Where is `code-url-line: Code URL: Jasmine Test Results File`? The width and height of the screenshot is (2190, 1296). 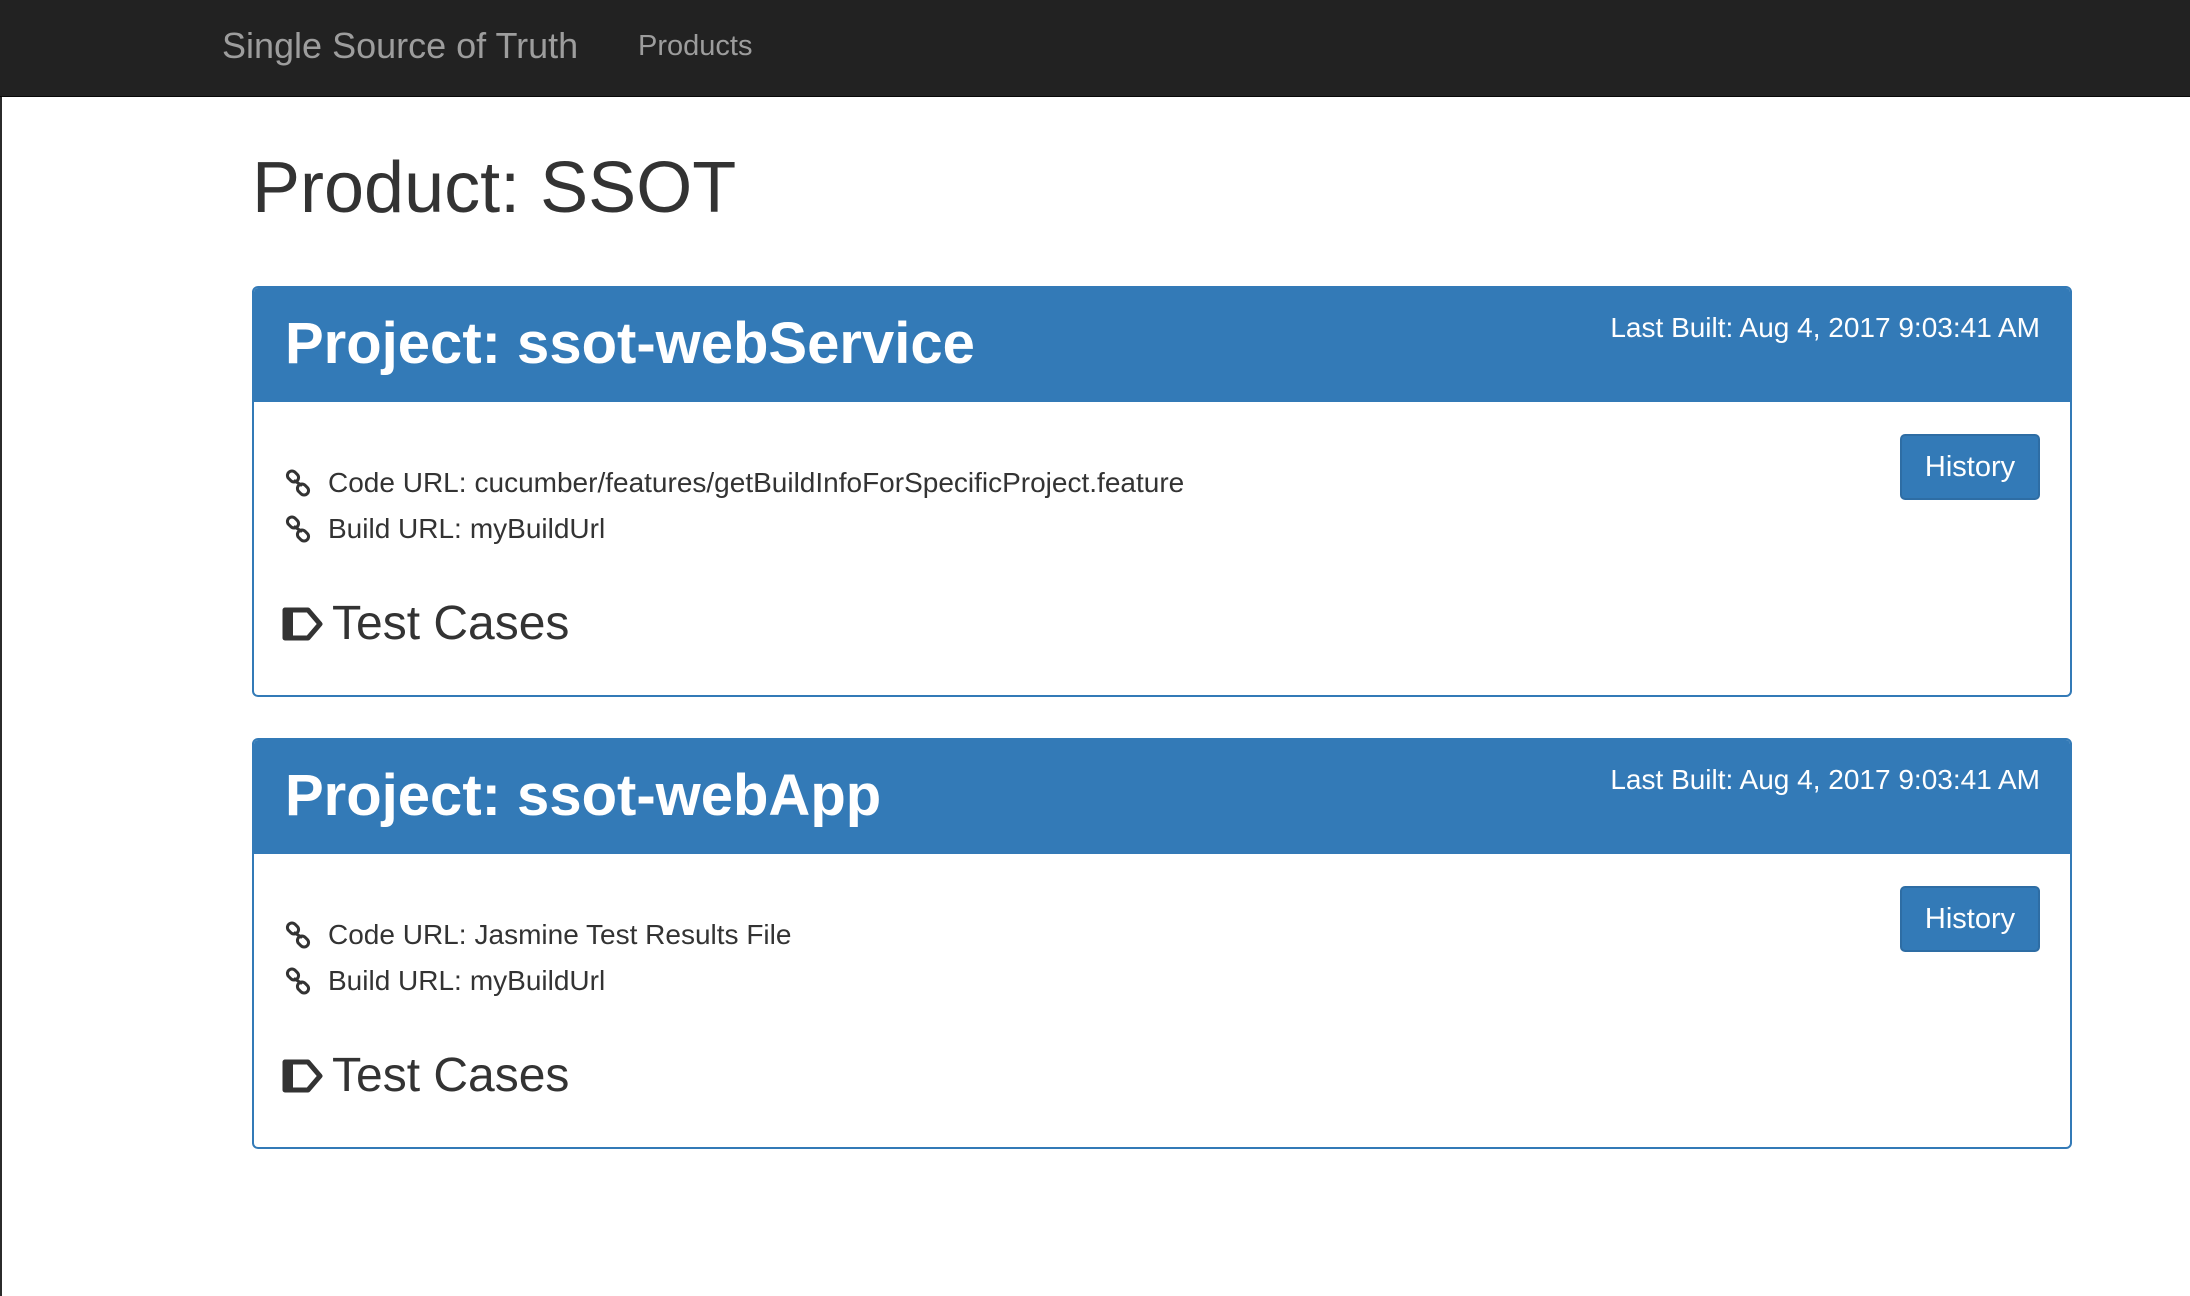 code-url-line: Code URL: Jasmine Test Results File is located at coordinates (537, 935).